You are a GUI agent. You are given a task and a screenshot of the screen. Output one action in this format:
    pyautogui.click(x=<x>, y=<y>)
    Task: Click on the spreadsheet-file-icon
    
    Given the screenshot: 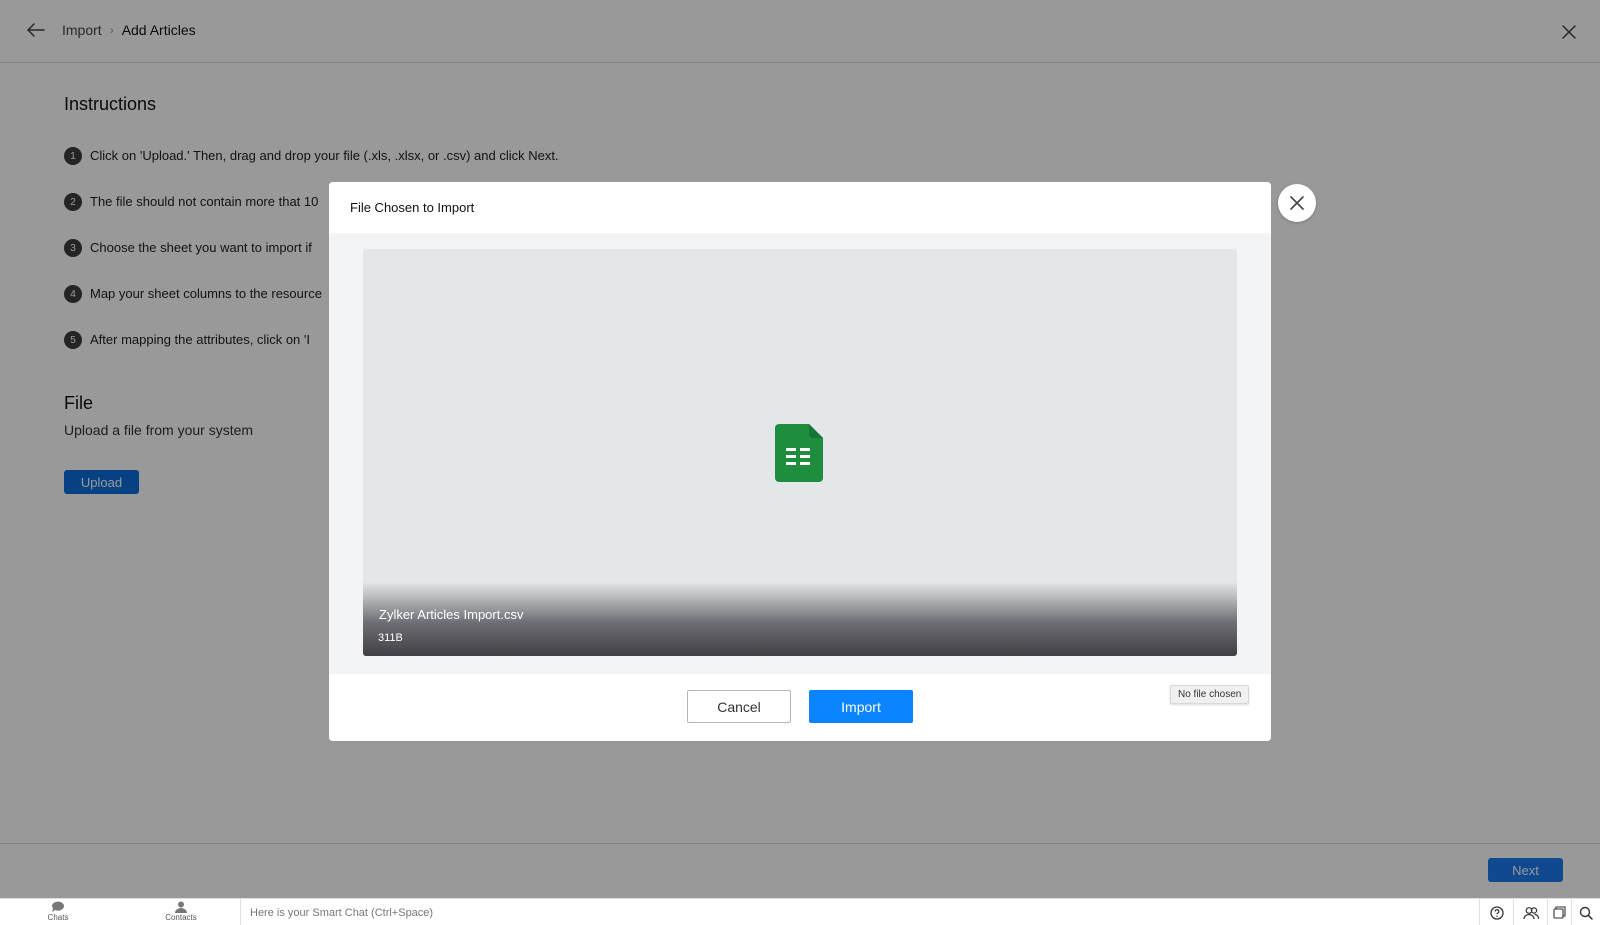 What is the action you would take?
    pyautogui.click(x=799, y=453)
    